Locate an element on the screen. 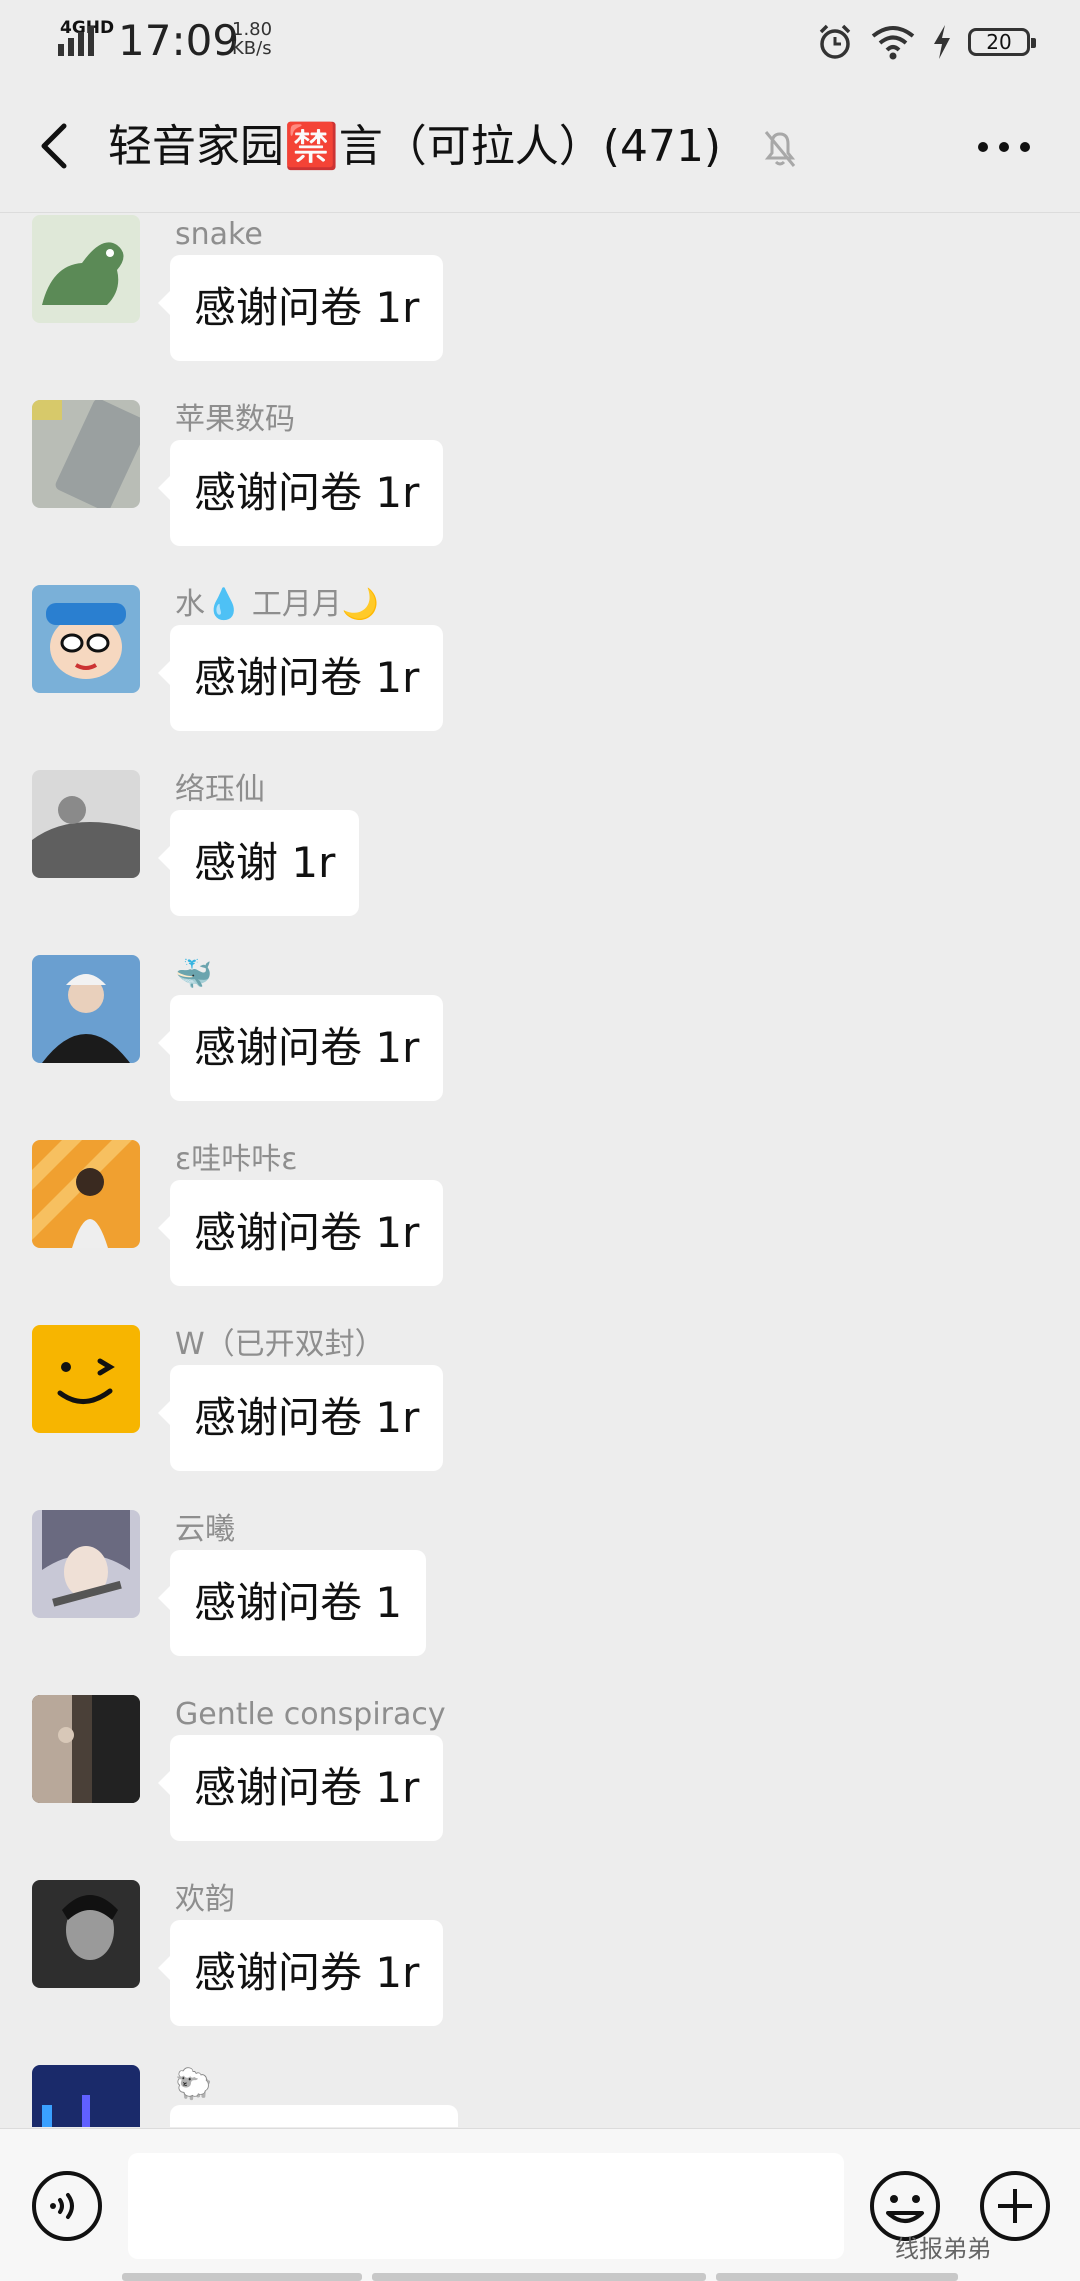 The image size is (1080, 2281). status-icons: 20 is located at coordinates (926, 42).